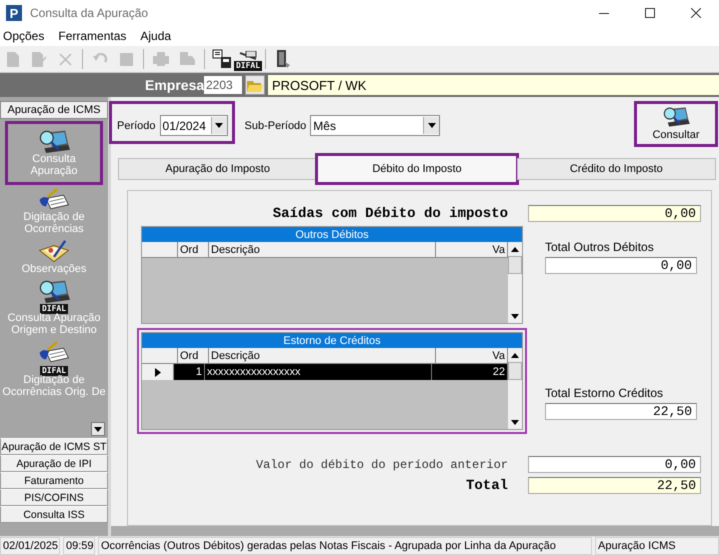 This screenshot has height=555, width=719. I want to click on sidebar-group-header: Apuração de ICMS, so click(54, 110).